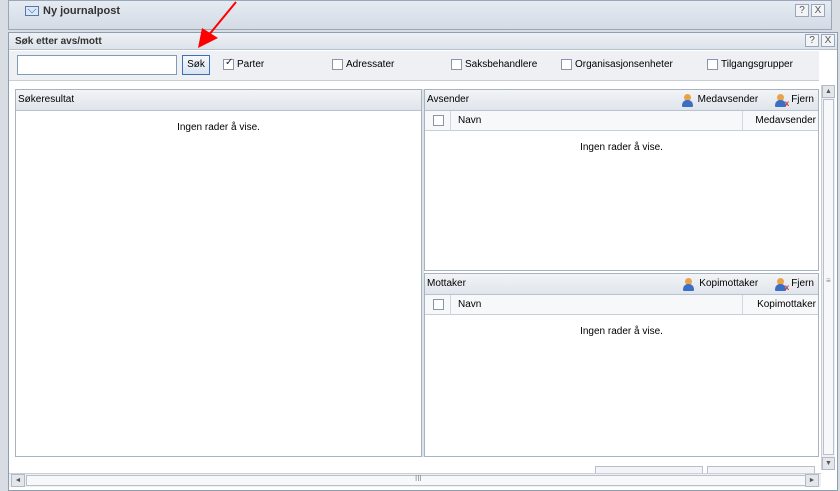 This screenshot has width=840, height=491. I want to click on grip-icon: ≡, so click(828, 280).